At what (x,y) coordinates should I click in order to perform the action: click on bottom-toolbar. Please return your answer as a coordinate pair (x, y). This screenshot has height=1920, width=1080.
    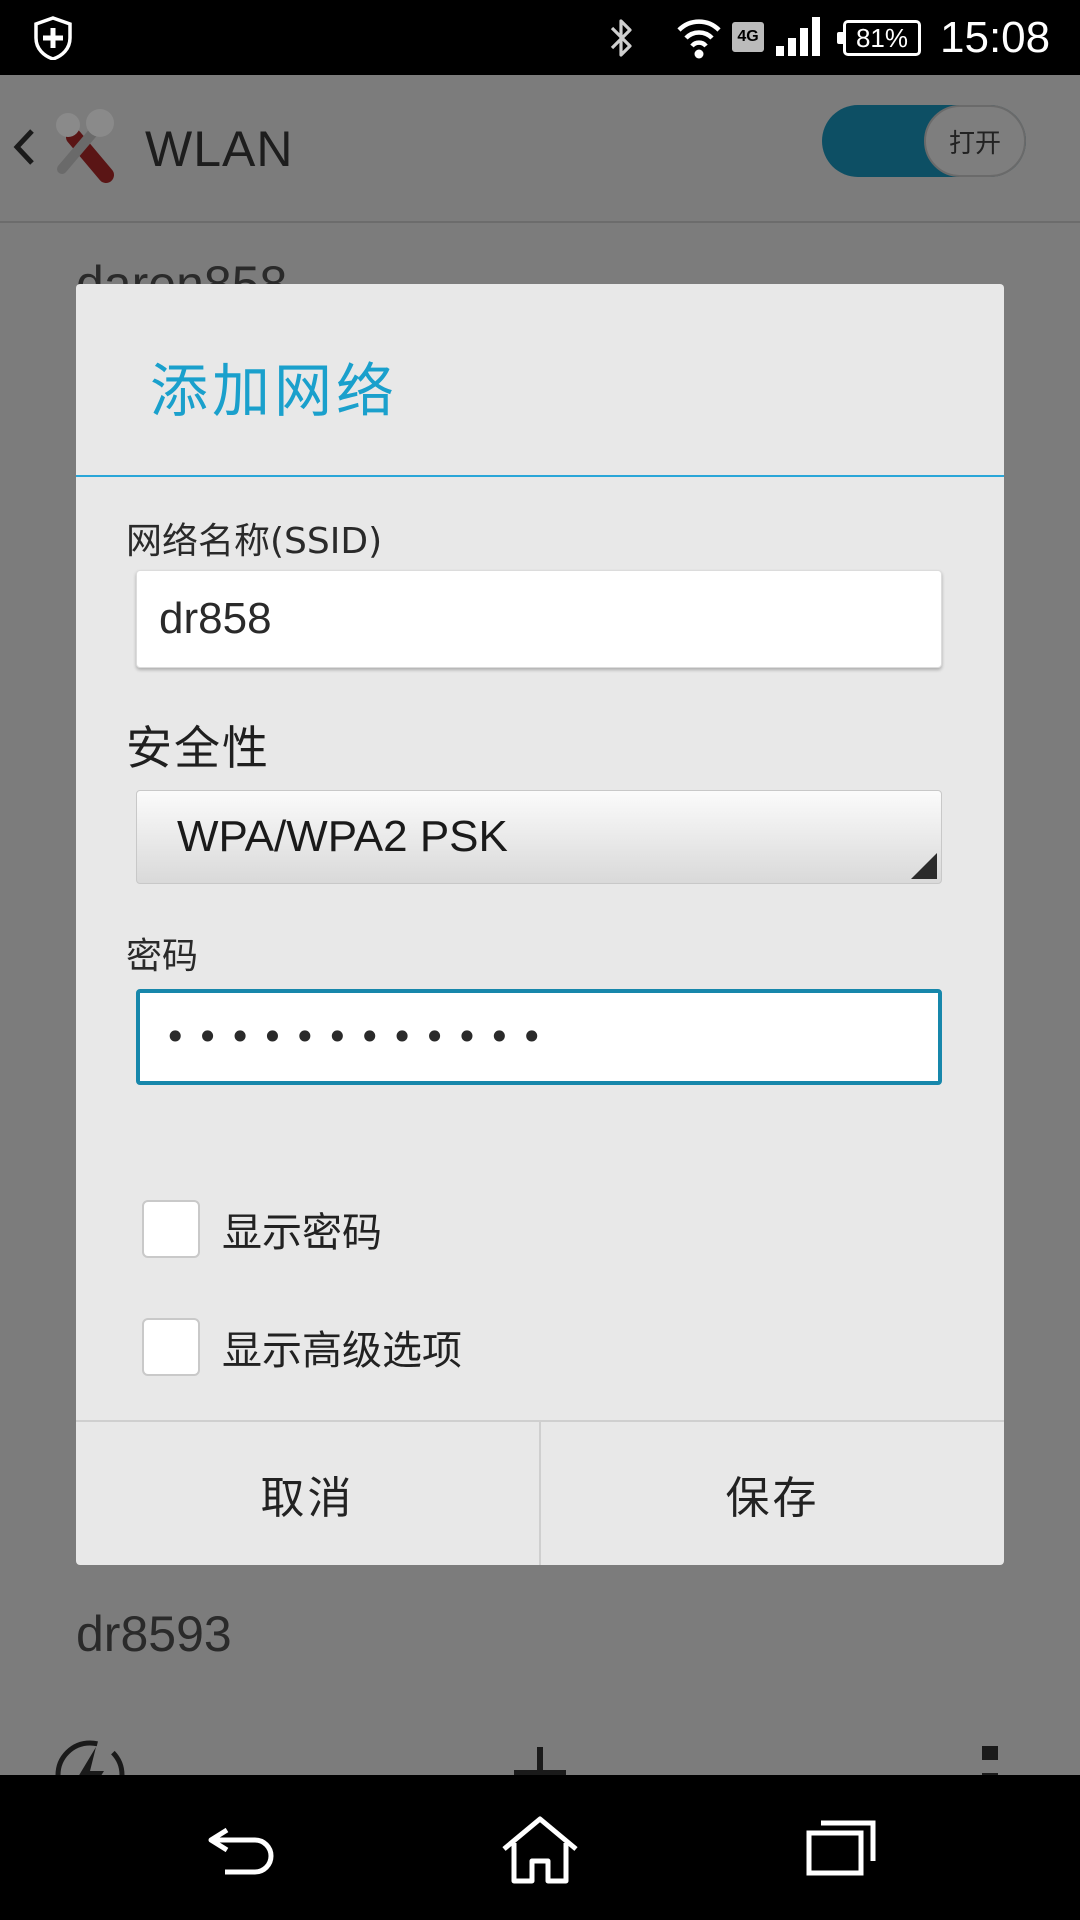
    Looking at the image, I should click on (540, 1717).